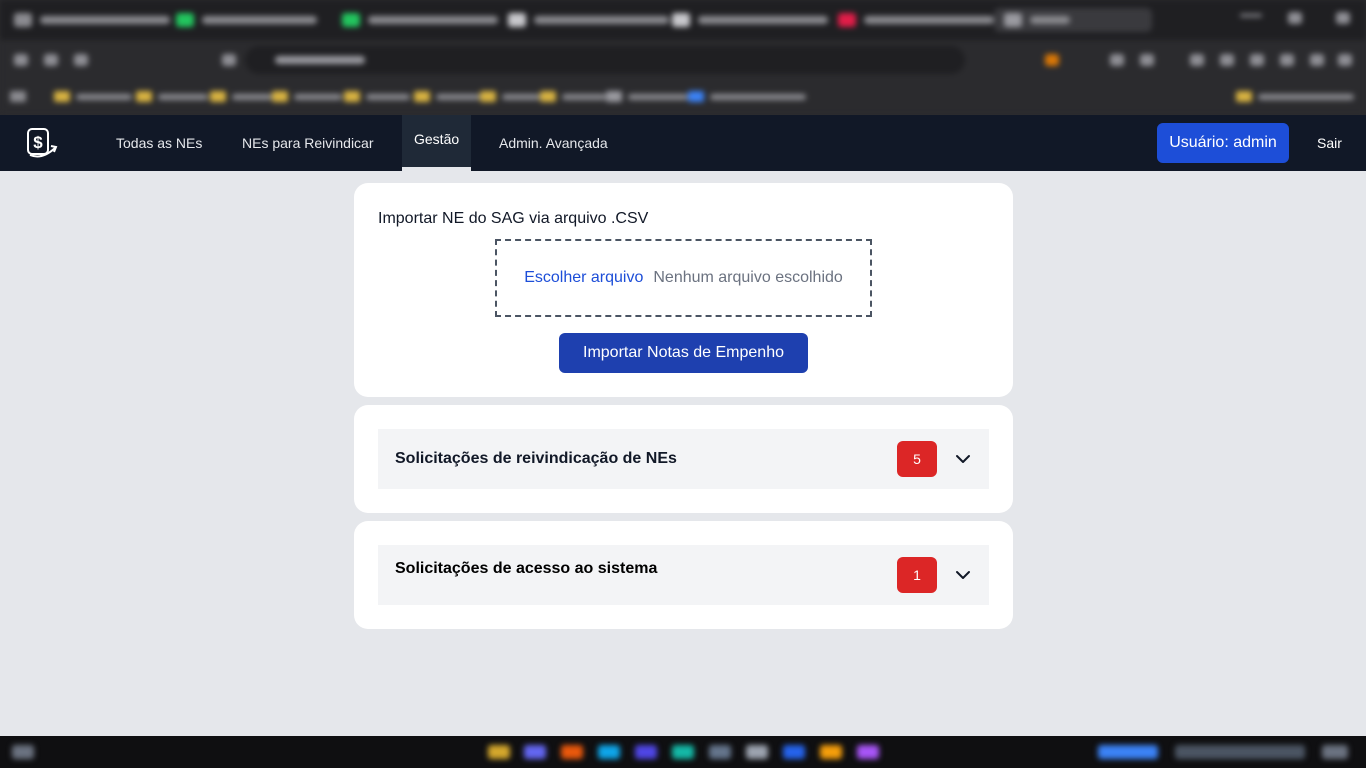  I want to click on claims-requests-card: Solicitações de reivindicação de NEs 5, so click(683, 459).